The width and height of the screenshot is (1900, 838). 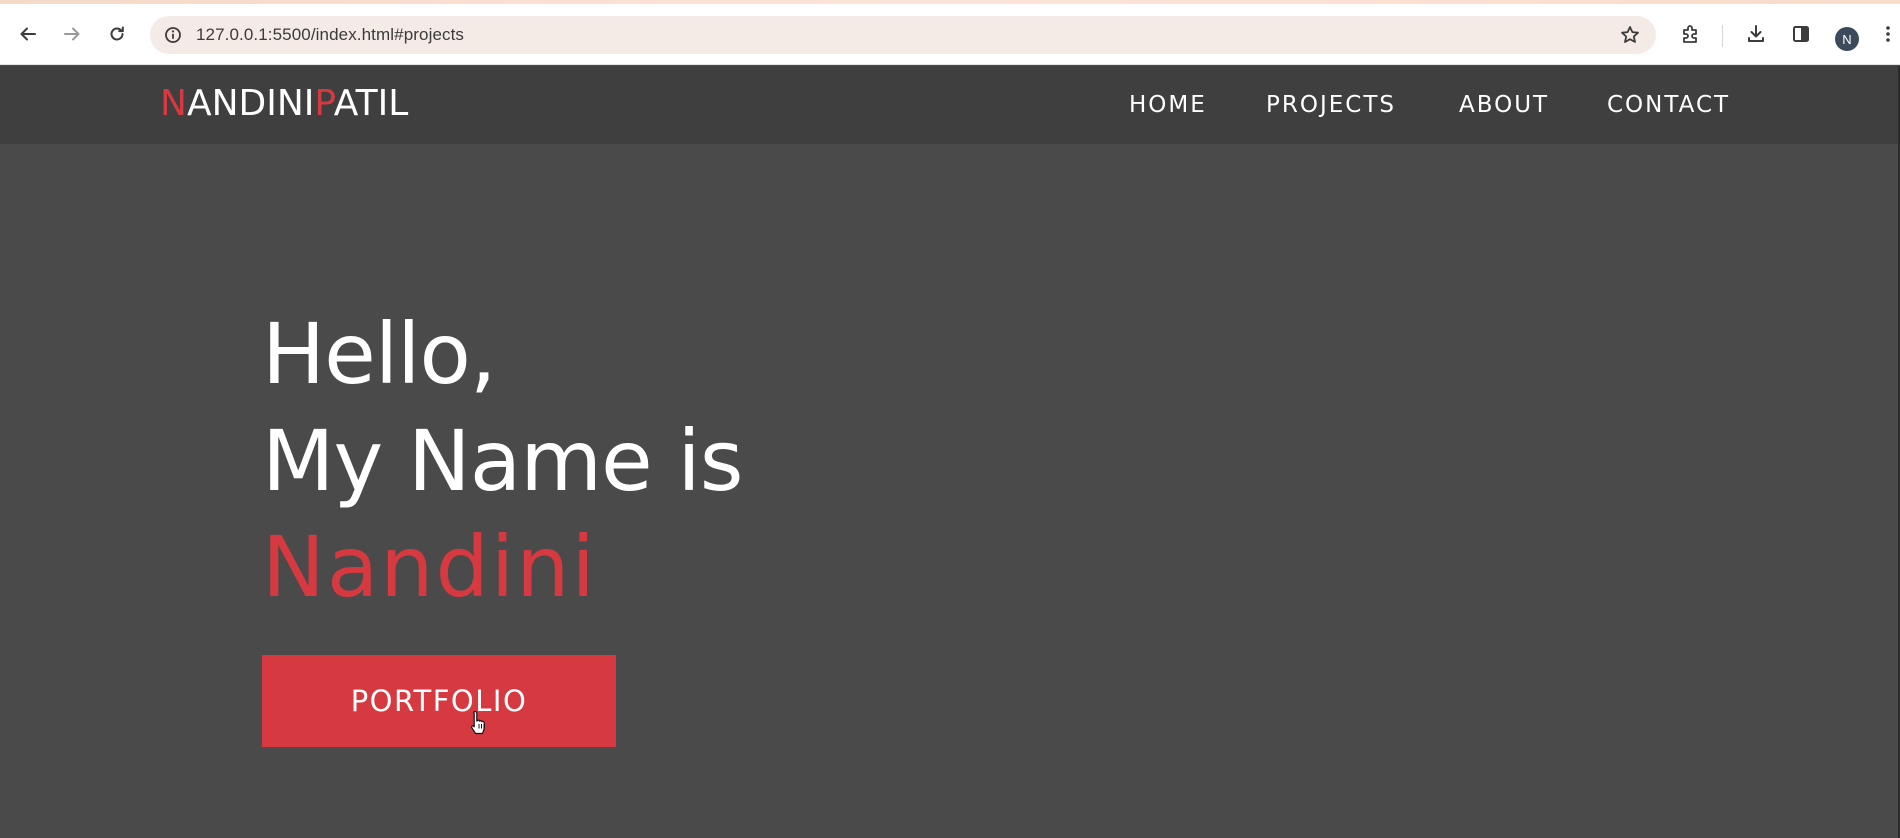 I want to click on site-header: NANDINIPATIL HOME PROJECTS ABOUT CONTACT, so click(x=950, y=105).